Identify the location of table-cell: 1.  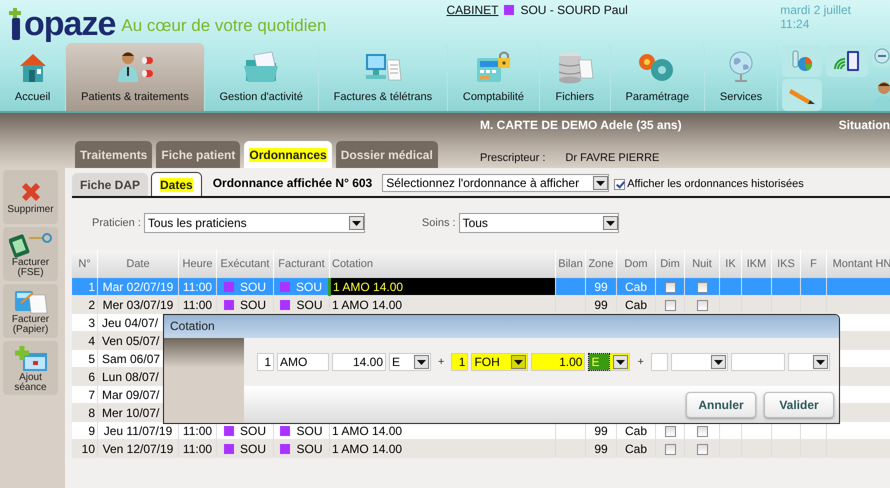
(91, 287).